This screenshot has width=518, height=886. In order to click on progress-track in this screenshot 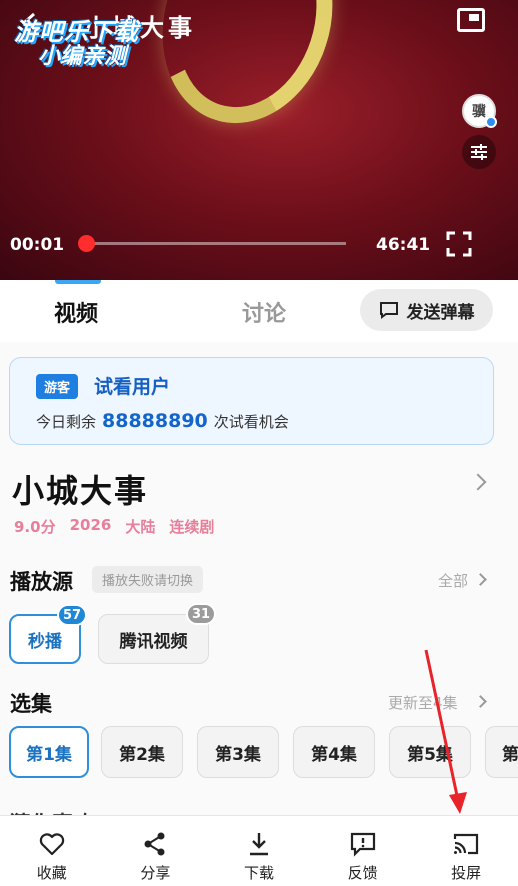, I will do `click(214, 243)`.